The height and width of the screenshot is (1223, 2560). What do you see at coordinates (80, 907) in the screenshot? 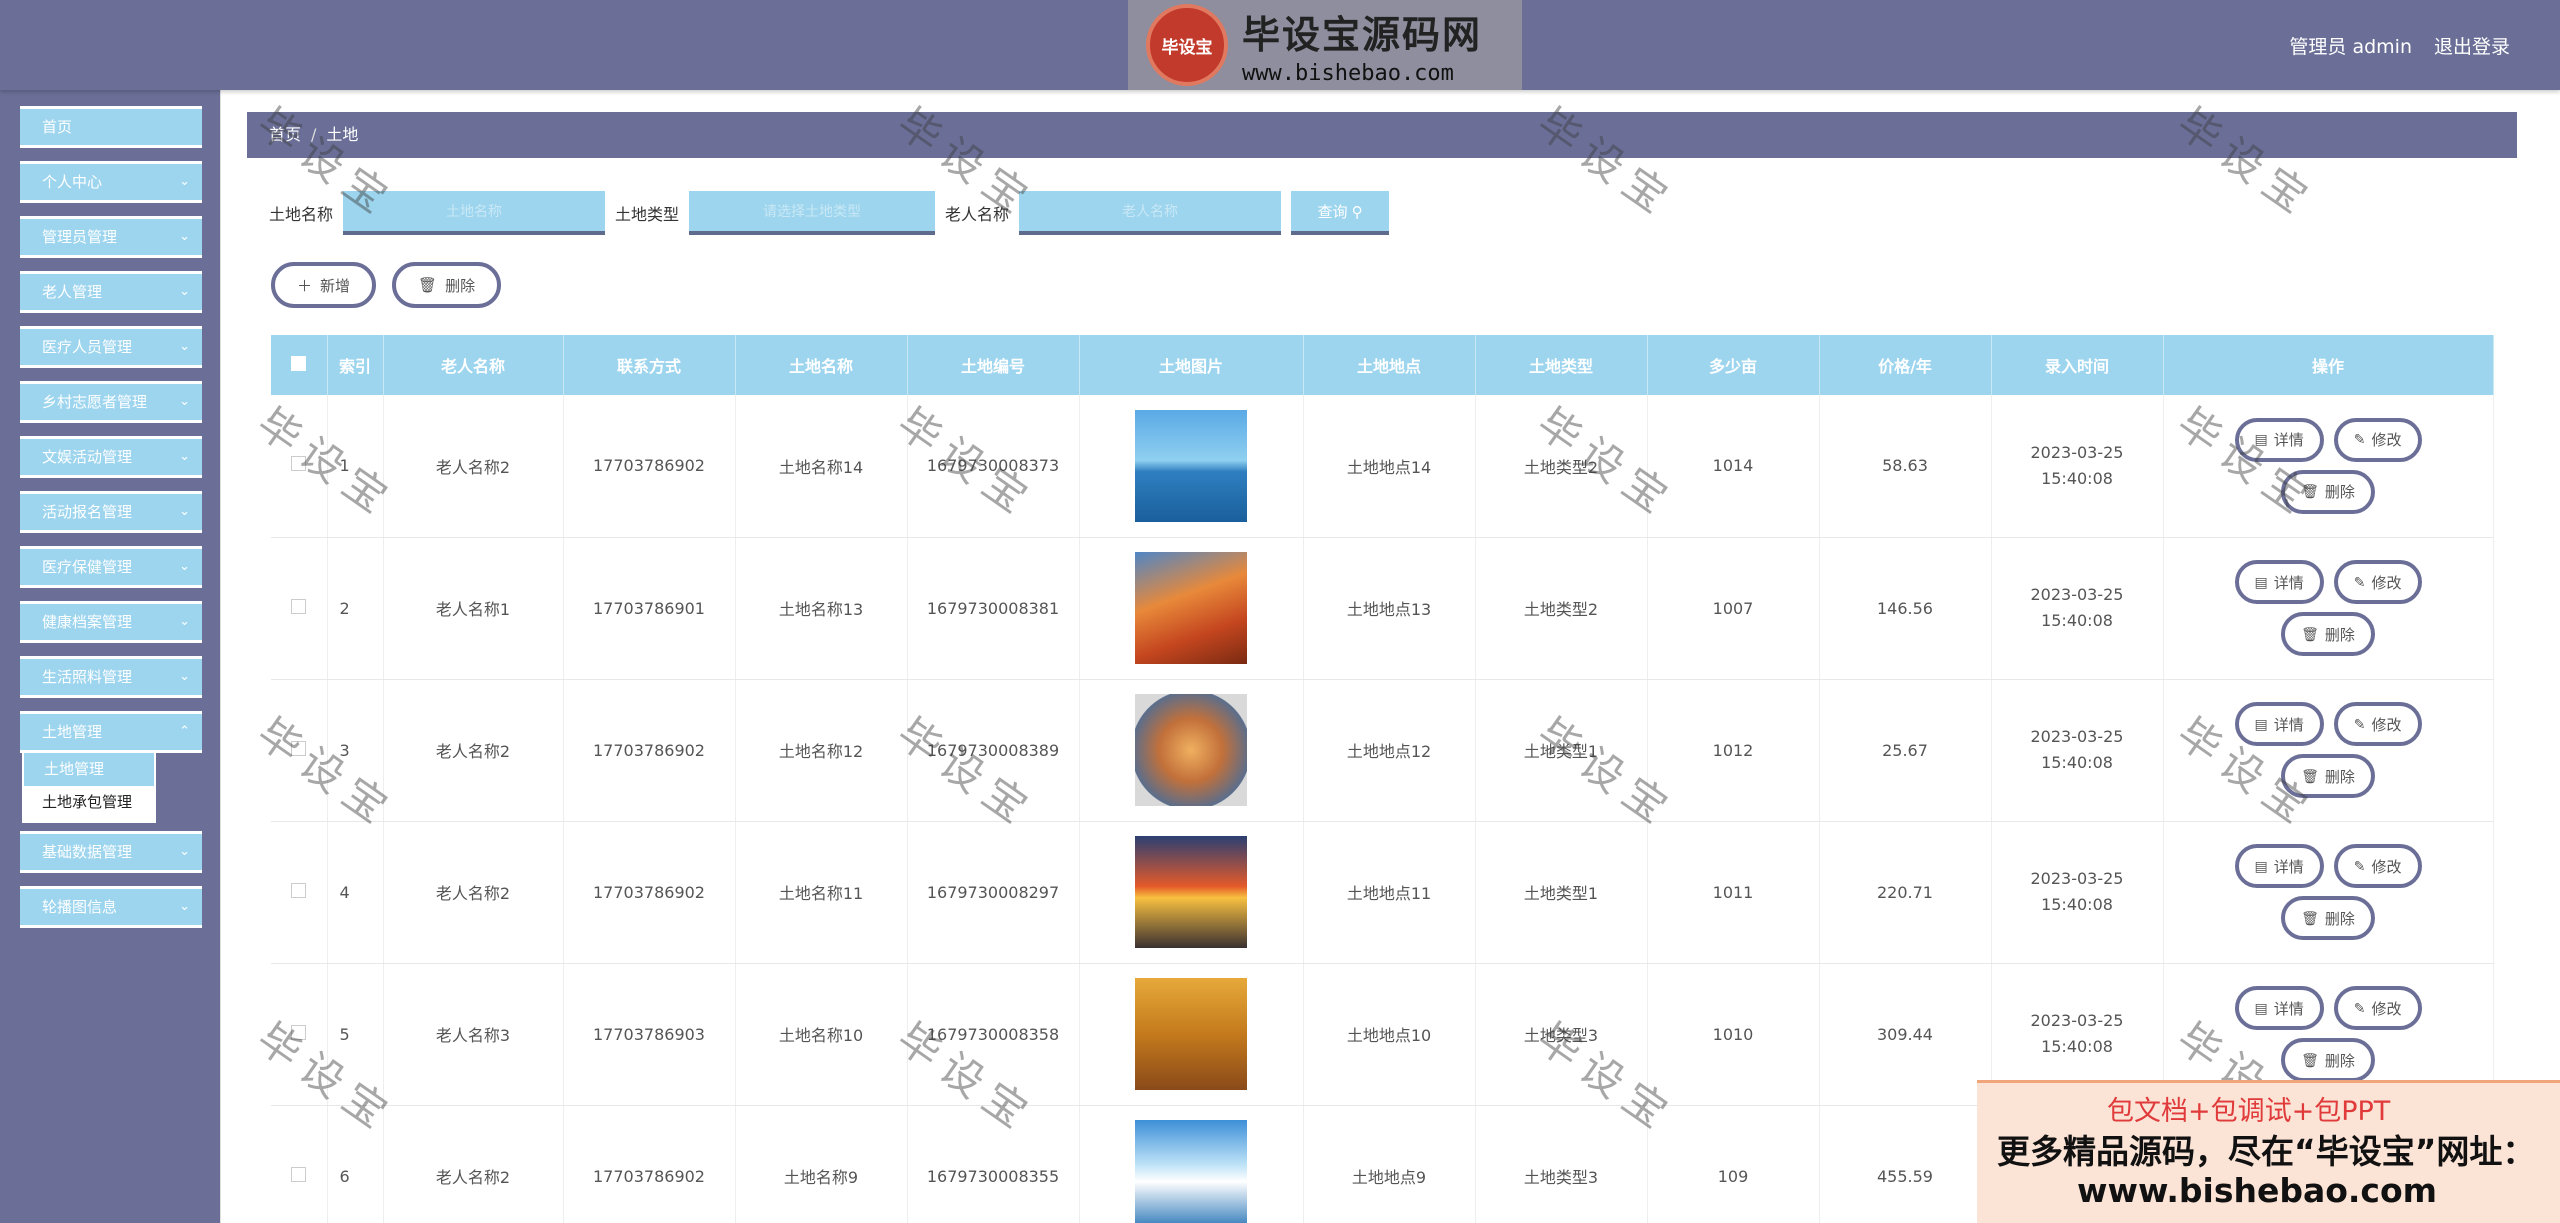
I see `sidebar-item-label: 轮播图信息` at bounding box center [80, 907].